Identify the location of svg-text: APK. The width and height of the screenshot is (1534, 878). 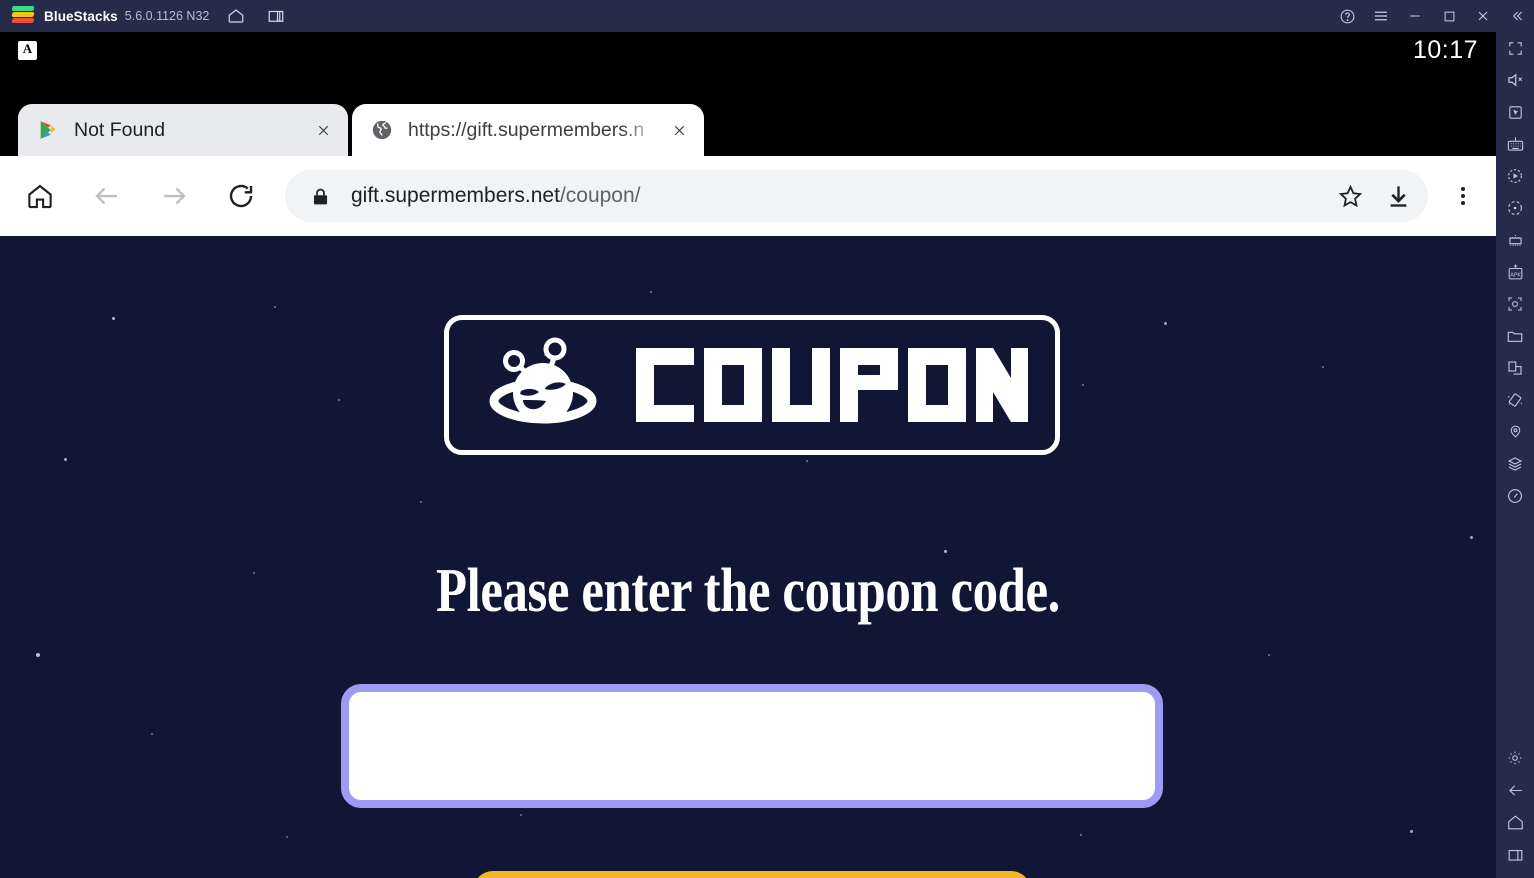
(1515, 275).